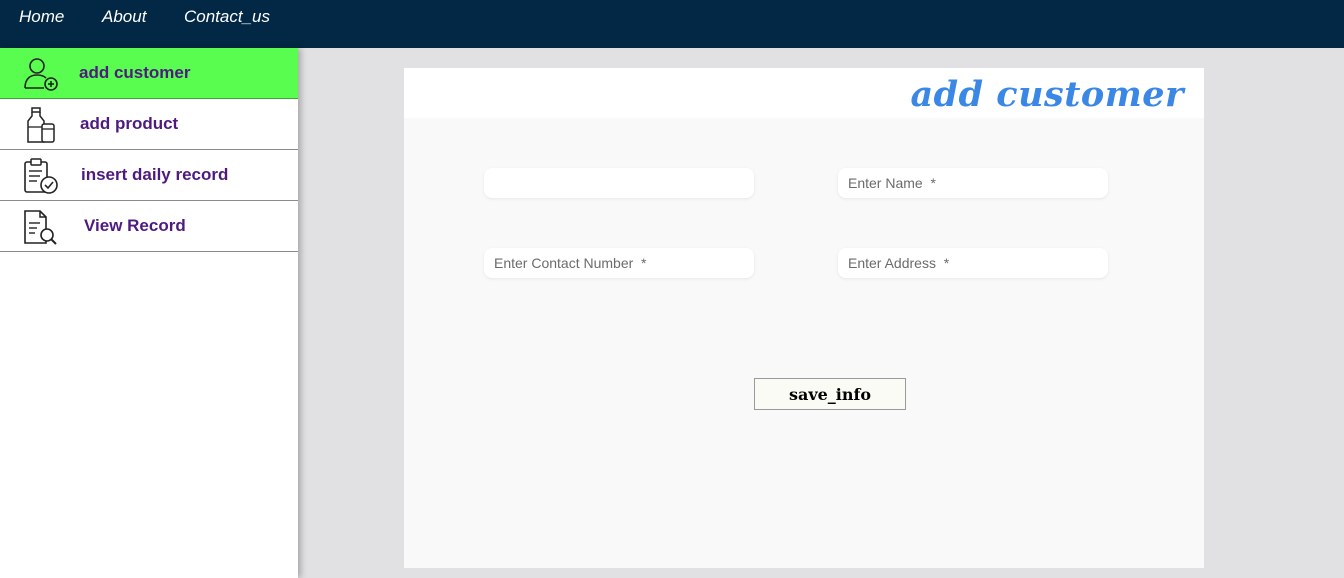 The width and height of the screenshot is (1344, 578). I want to click on sidebar-item-label: add product, so click(129, 123).